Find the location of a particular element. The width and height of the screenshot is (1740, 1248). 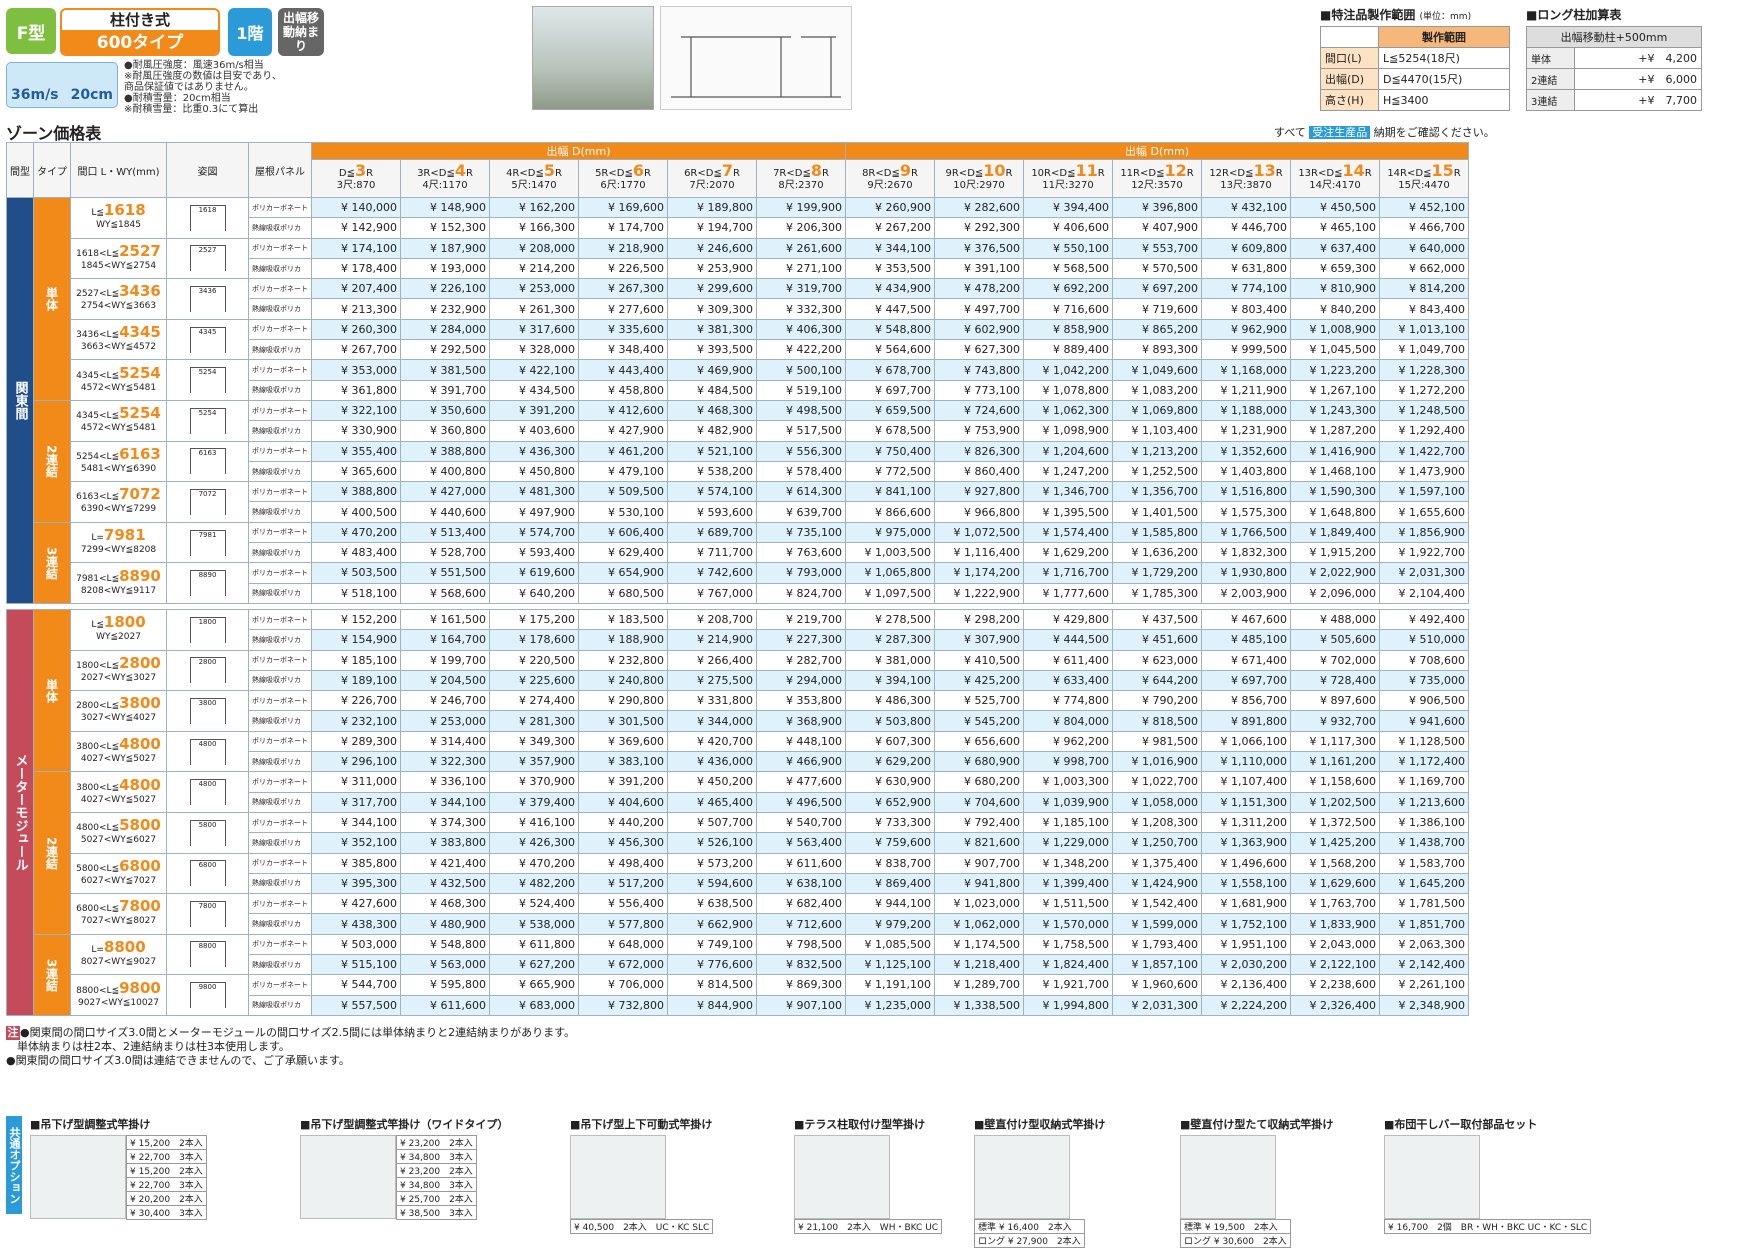

size-prefix: 4345<L≦ is located at coordinates (98, 416).